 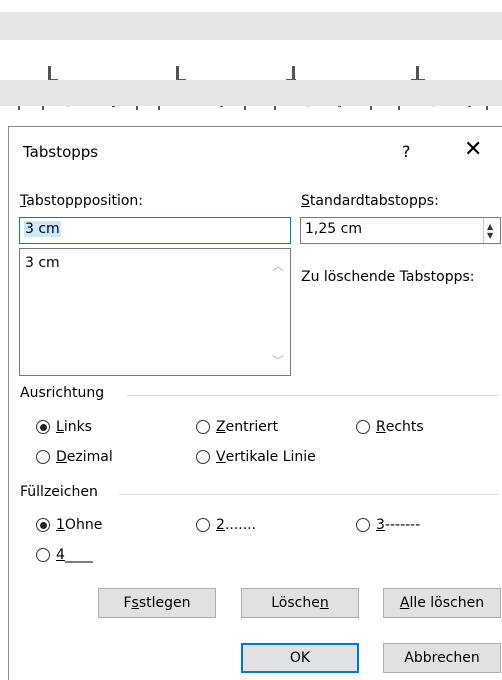 What do you see at coordinates (42, 229) in the screenshot?
I see `tab-position-value: 3 cm` at bounding box center [42, 229].